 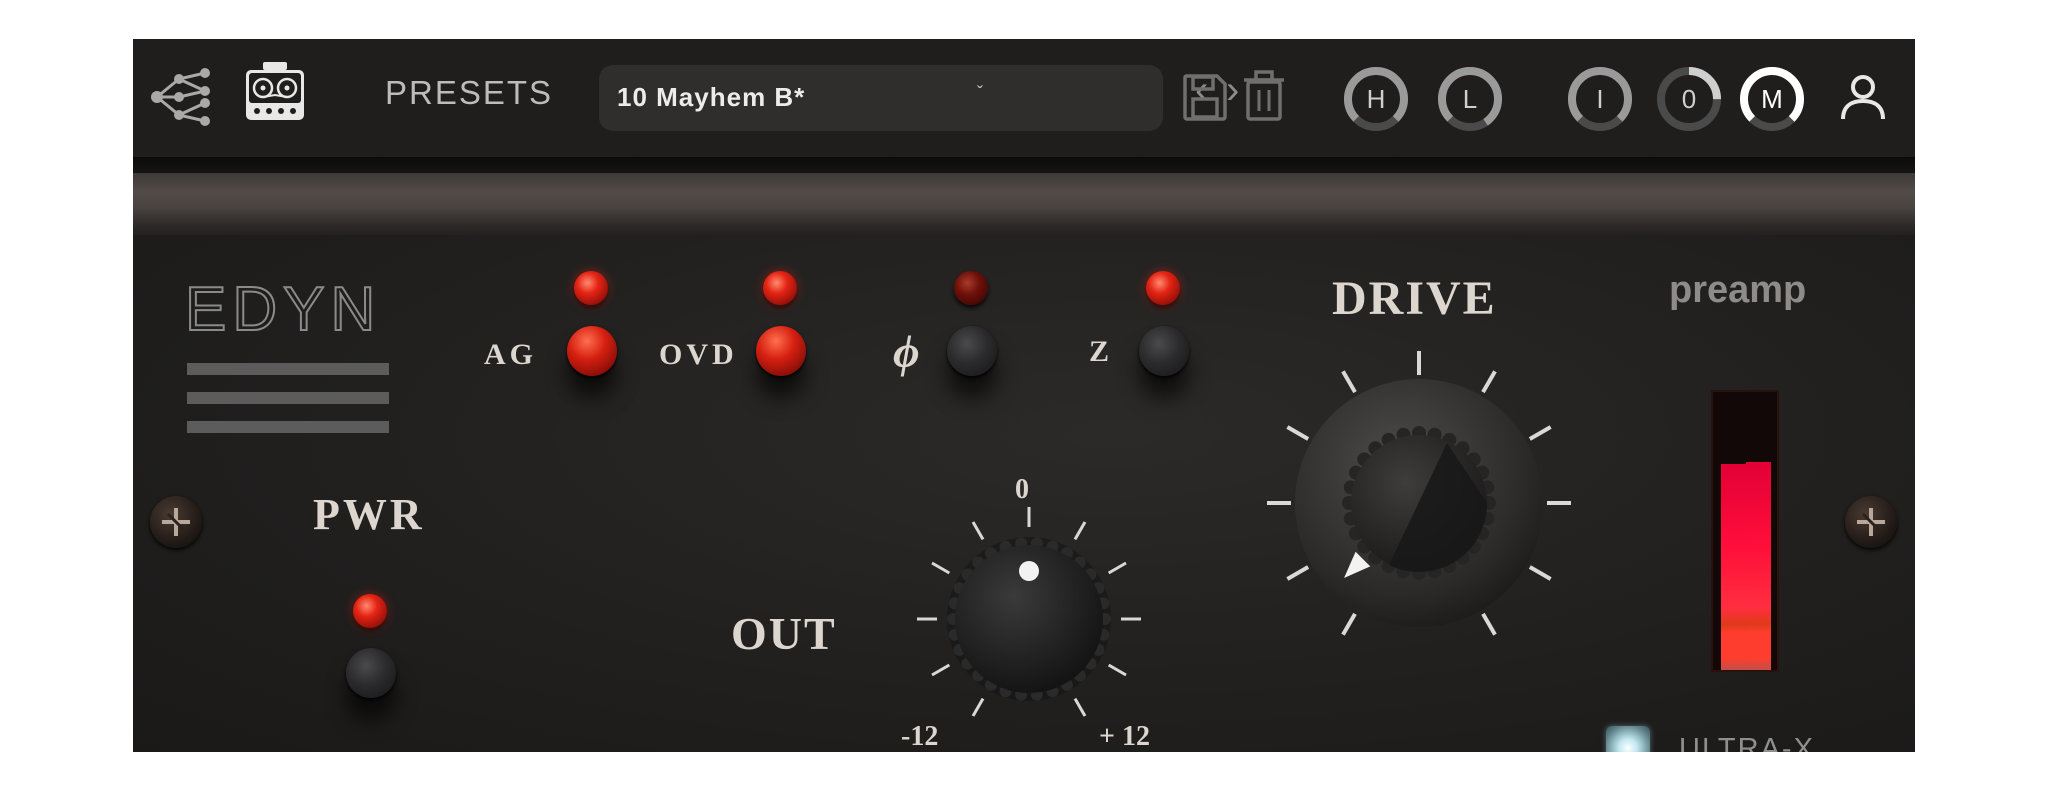 What do you see at coordinates (1628, 739) in the screenshot?
I see `ultra-x-button` at bounding box center [1628, 739].